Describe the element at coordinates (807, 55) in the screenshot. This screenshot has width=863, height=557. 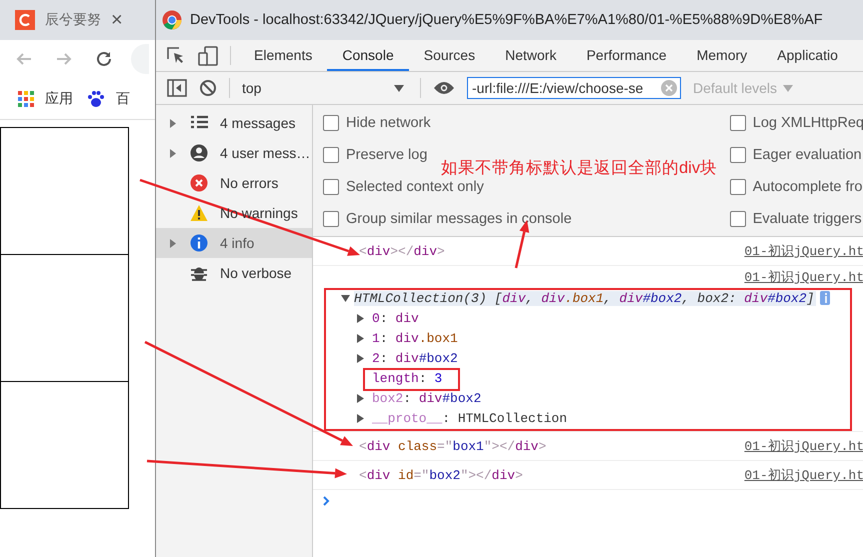
I see `panel-tab: Applicatio` at that location.